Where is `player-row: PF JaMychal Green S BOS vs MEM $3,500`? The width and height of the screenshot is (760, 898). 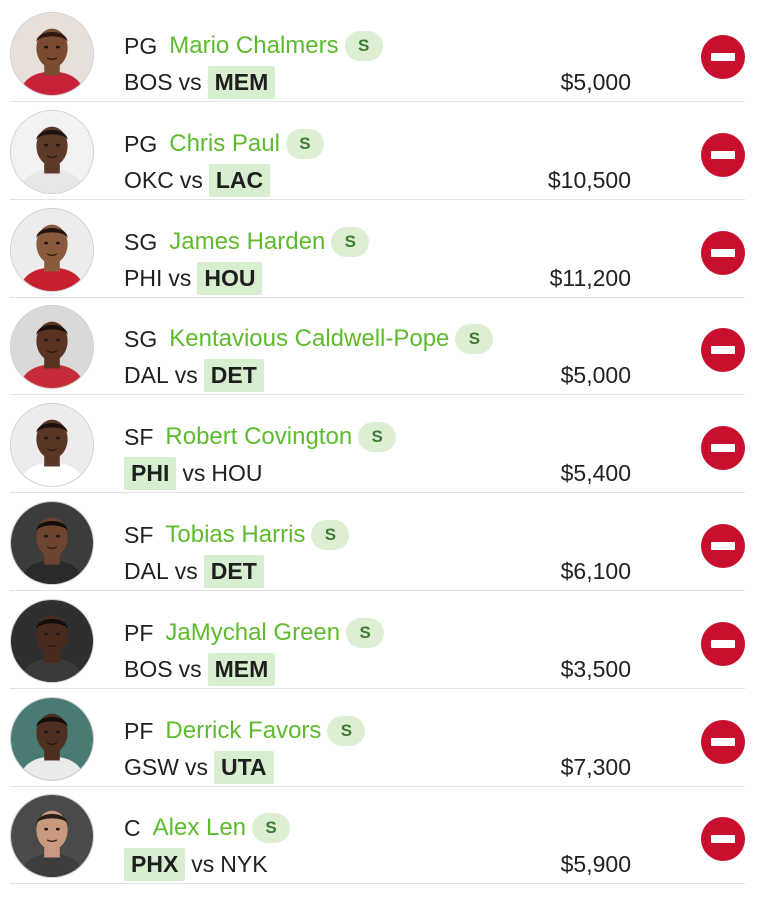 player-row: PF JaMychal Green S BOS vs MEM $3,500 is located at coordinates (377, 640).